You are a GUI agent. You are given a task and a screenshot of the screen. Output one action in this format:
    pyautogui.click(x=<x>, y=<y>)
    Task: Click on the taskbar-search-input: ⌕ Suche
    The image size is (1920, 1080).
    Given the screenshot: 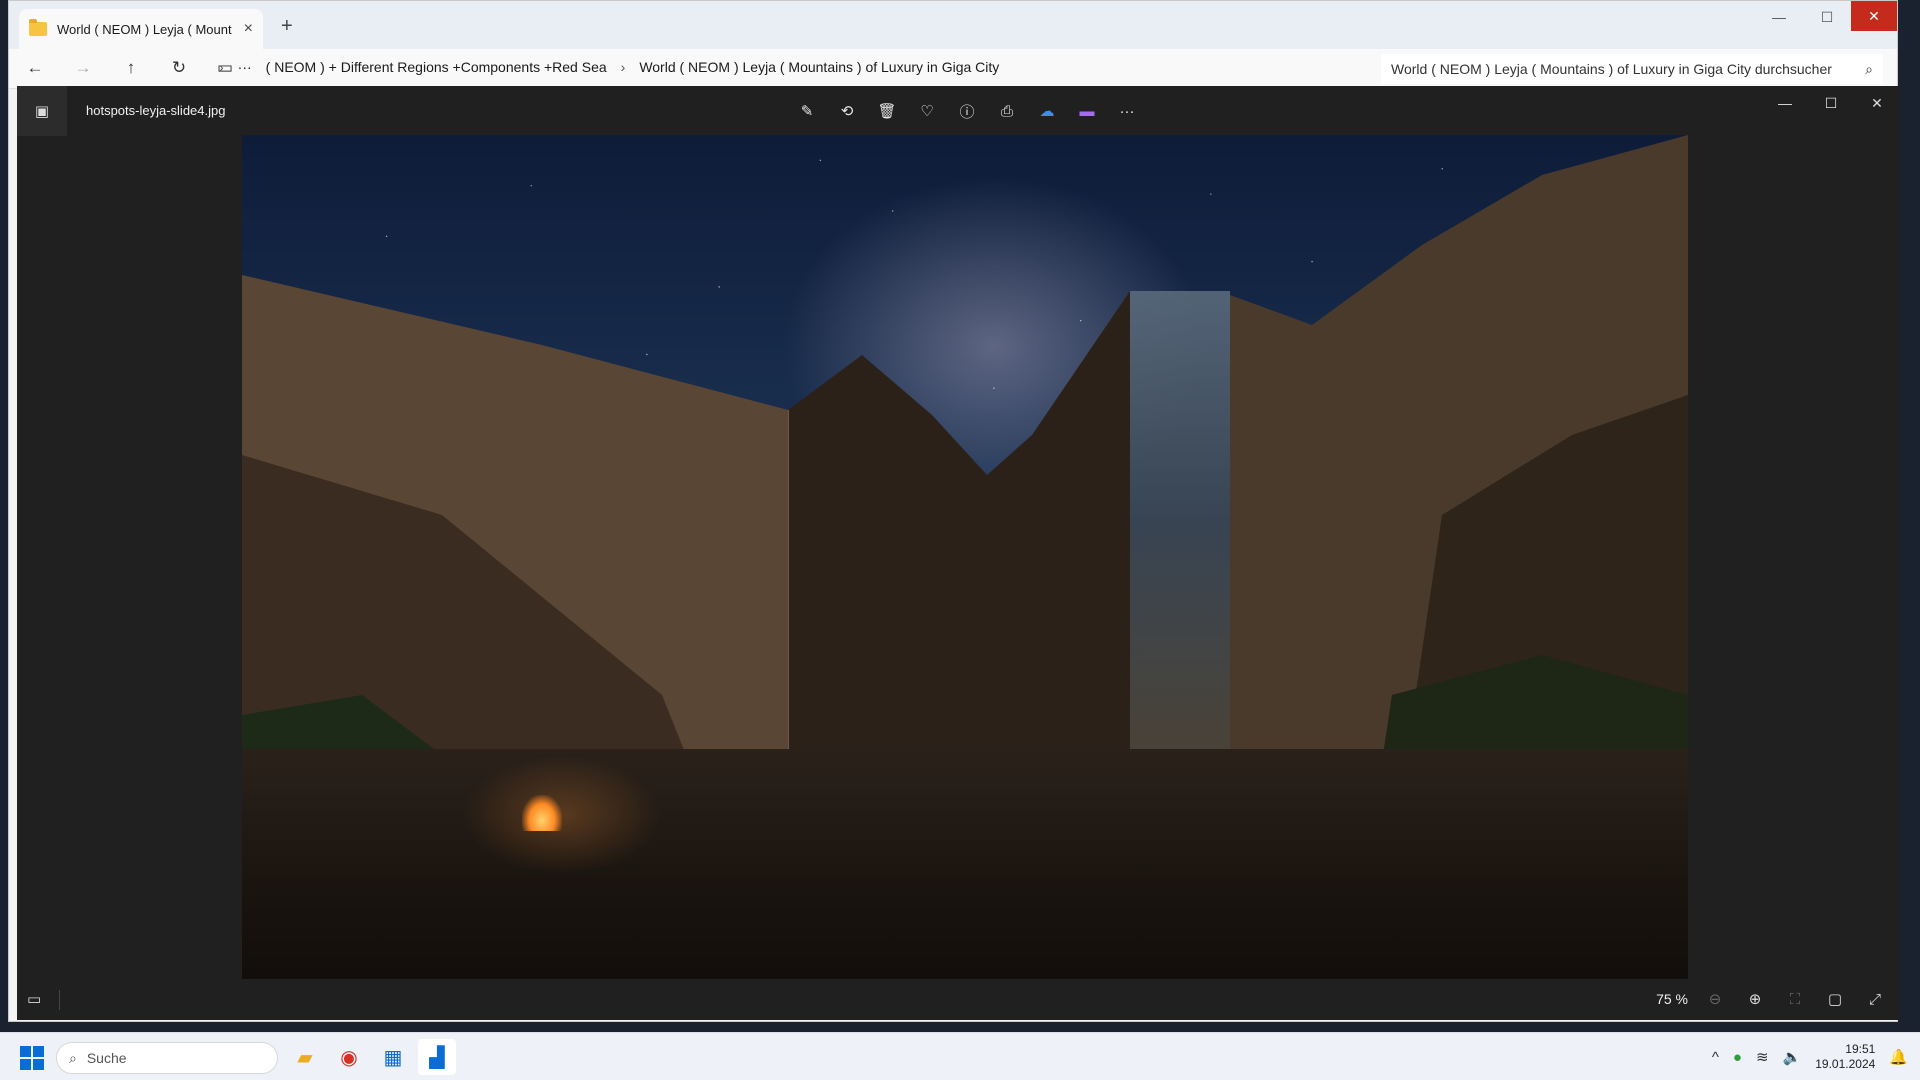 What is the action you would take?
    pyautogui.click(x=167, y=1058)
    